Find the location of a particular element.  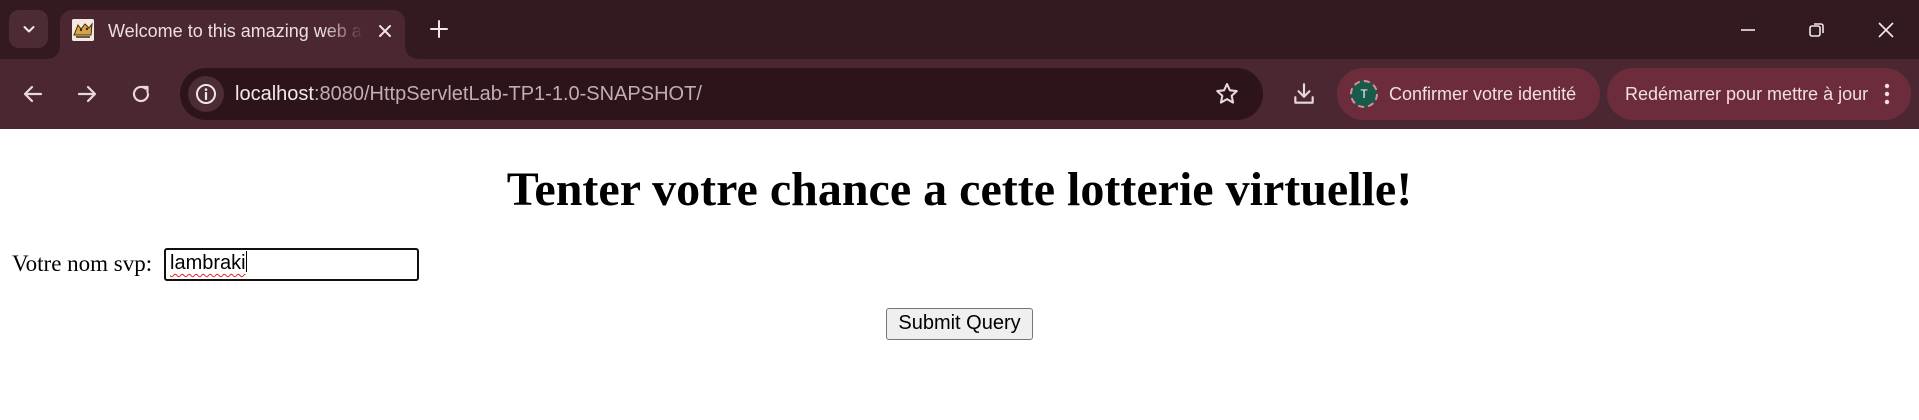

url-host: localhost is located at coordinates (274, 94).